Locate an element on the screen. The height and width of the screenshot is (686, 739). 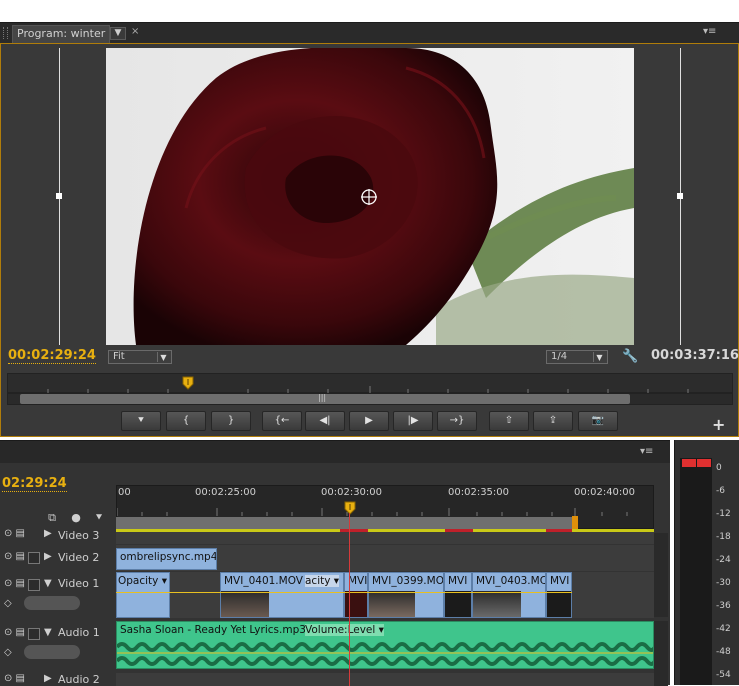
track-header-audio1: ⊙ ▤ ▼ Audio 1 ◇ is located at coordinates (58, 645).